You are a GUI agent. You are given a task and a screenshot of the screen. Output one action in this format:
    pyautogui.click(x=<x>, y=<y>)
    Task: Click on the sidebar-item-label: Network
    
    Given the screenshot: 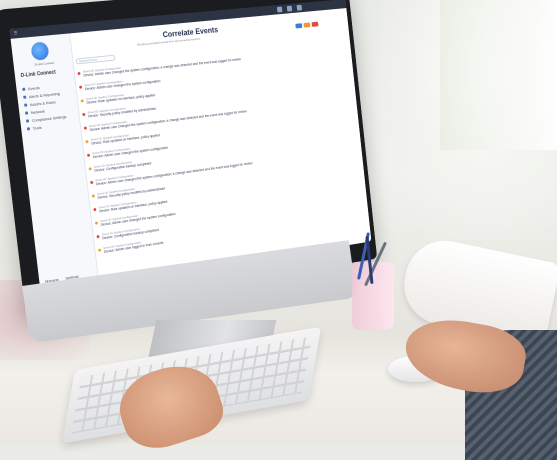 What is the action you would take?
    pyautogui.click(x=38, y=111)
    